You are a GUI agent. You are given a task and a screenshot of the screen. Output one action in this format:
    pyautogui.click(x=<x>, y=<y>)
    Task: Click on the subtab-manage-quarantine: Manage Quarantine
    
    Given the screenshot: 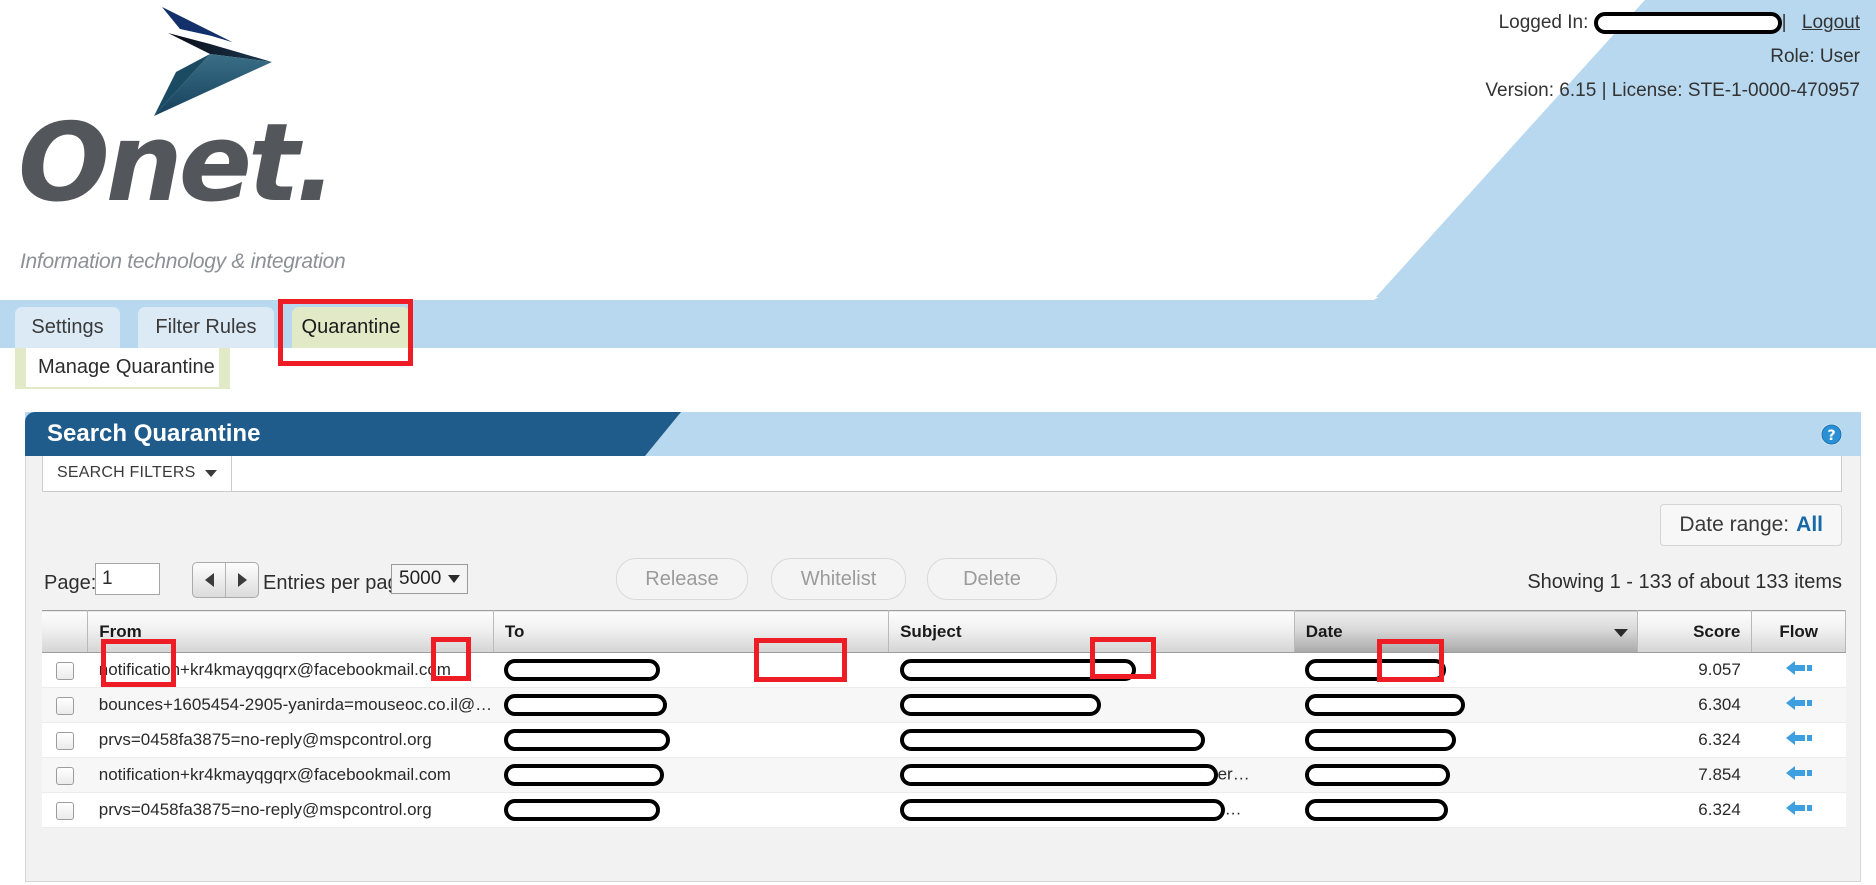 What is the action you would take?
    pyautogui.click(x=122, y=368)
    